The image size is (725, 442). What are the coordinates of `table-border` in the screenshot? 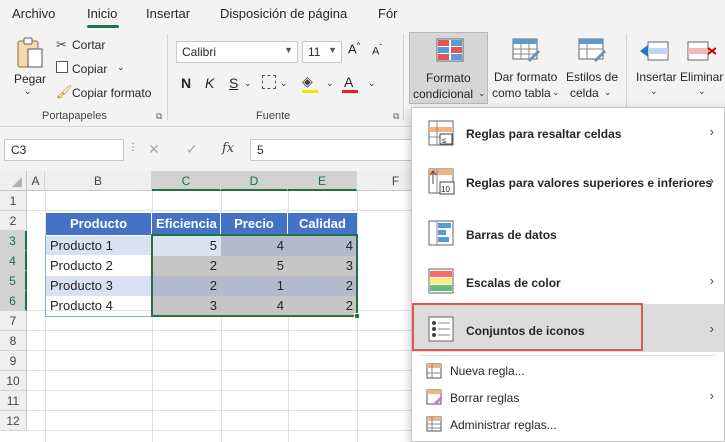 It's located at (99, 316).